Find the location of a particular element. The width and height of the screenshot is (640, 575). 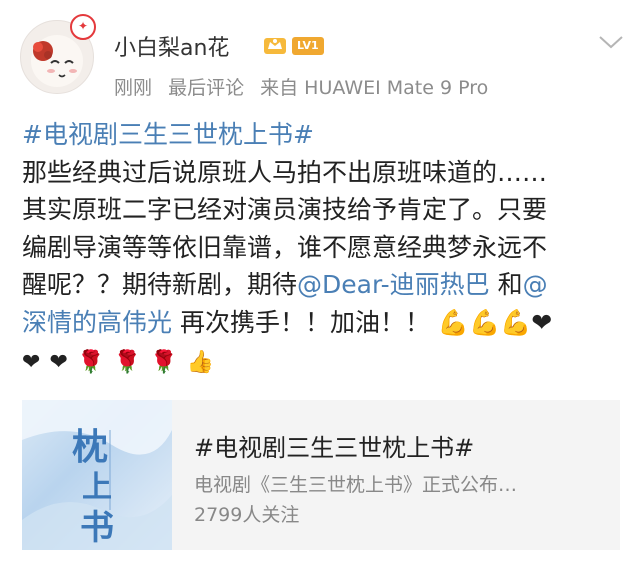

post-meta: 刚刚 最后评论 来自 HUAWEI Mate 9 Pro is located at coordinates (306, 86).